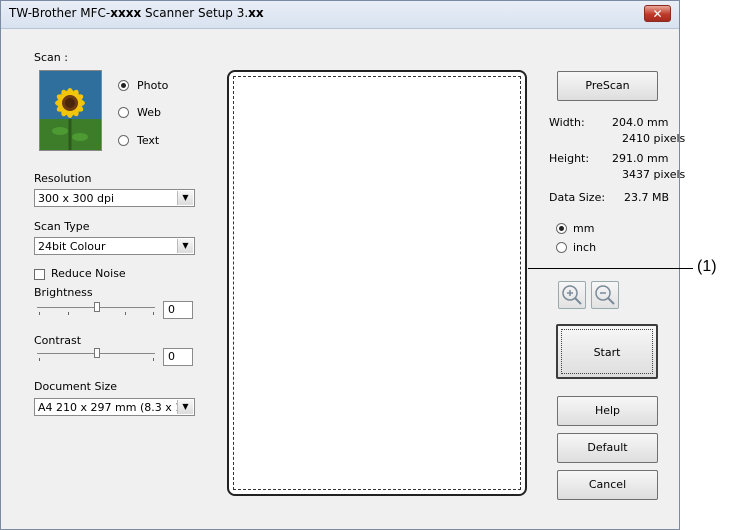  I want to click on height-mm-value: 291.0 mm, so click(640, 158).